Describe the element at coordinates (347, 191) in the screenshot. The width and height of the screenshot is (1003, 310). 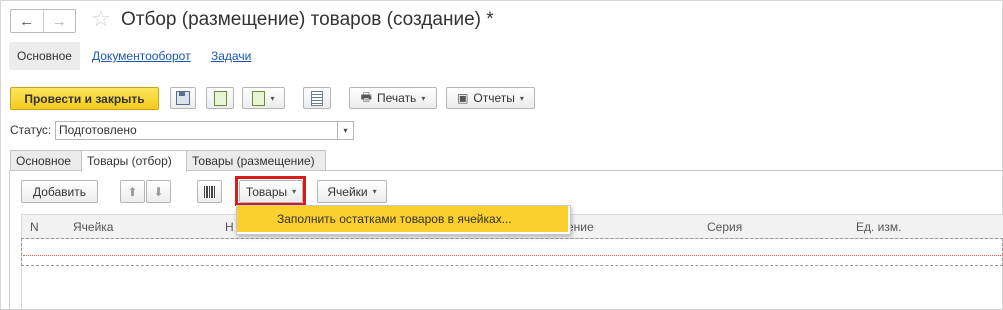
I see `cells-menu-label: Ячейки` at that location.